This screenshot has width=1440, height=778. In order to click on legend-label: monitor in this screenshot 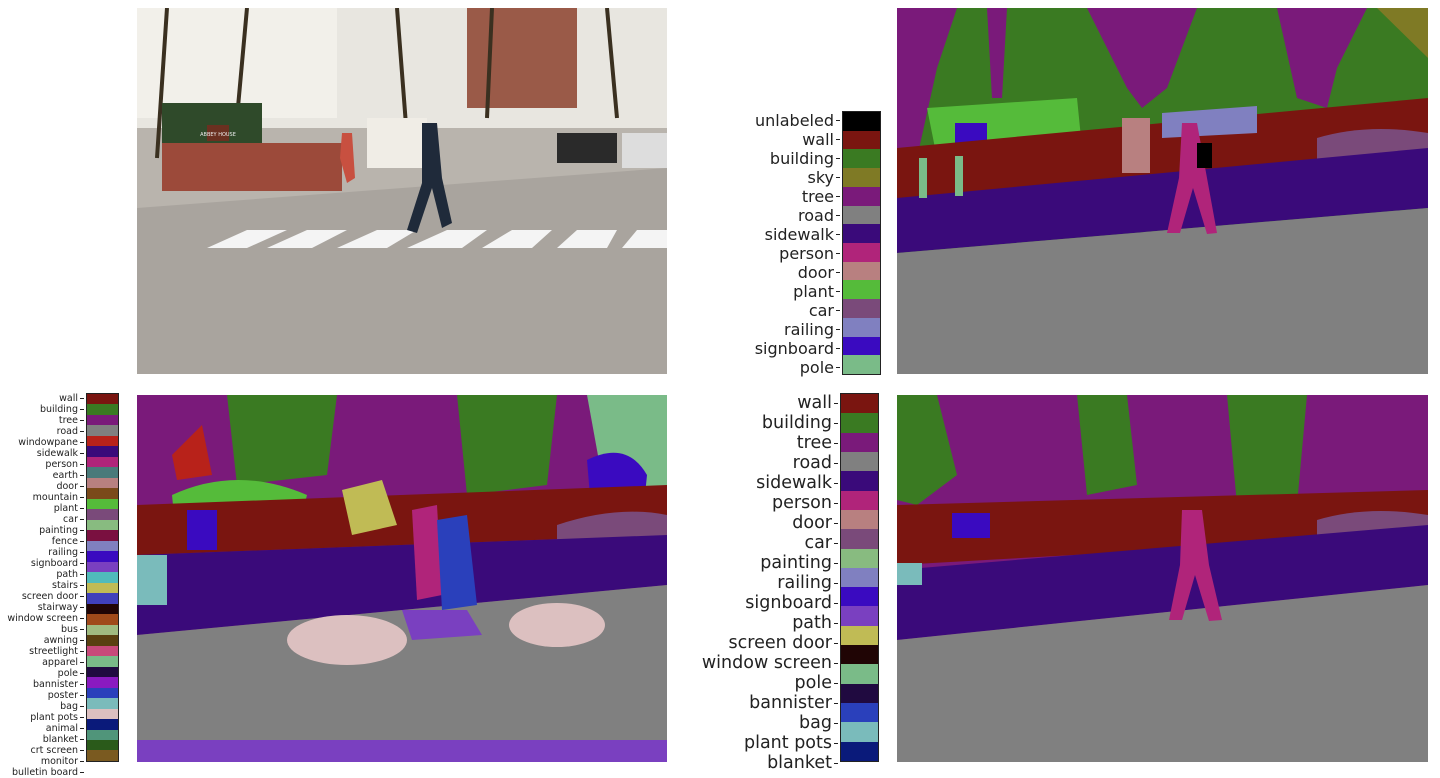, I will do `click(42, 761)`.